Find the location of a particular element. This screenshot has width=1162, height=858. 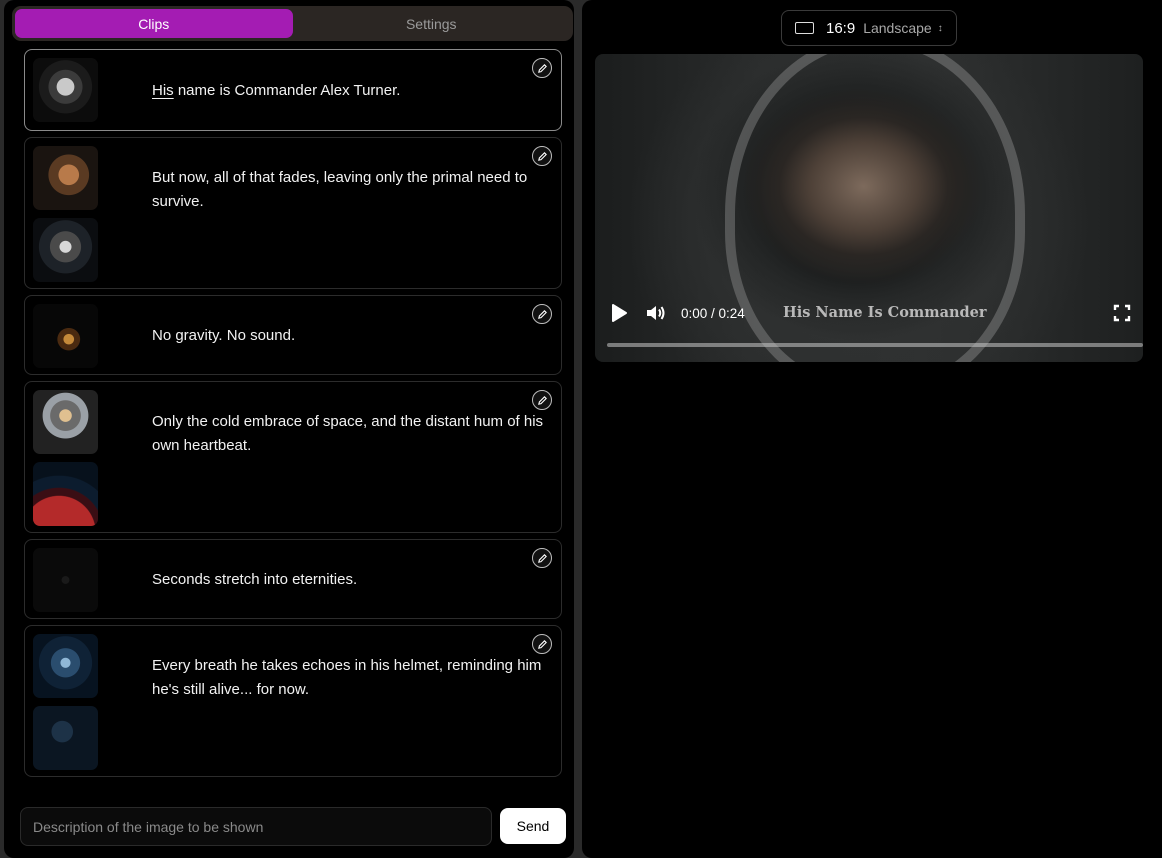

tab-clips: Clips is located at coordinates (154, 23).